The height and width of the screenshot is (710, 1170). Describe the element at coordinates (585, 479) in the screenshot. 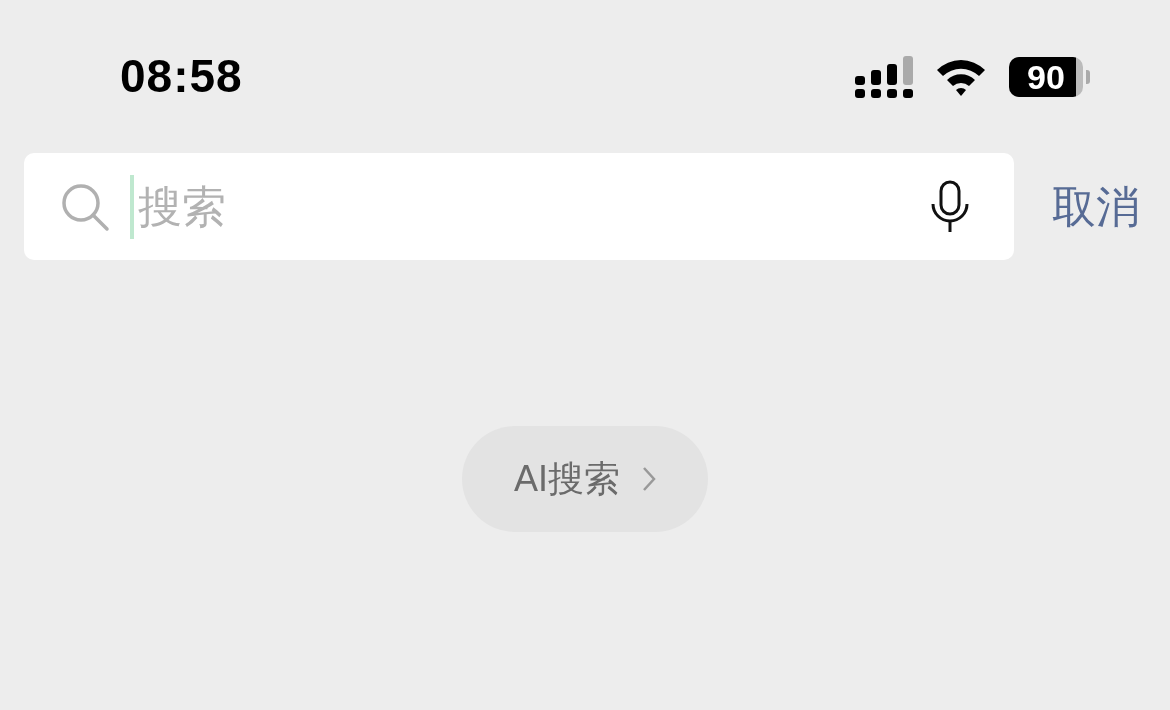

I see `ai-search-button: AI搜索` at that location.